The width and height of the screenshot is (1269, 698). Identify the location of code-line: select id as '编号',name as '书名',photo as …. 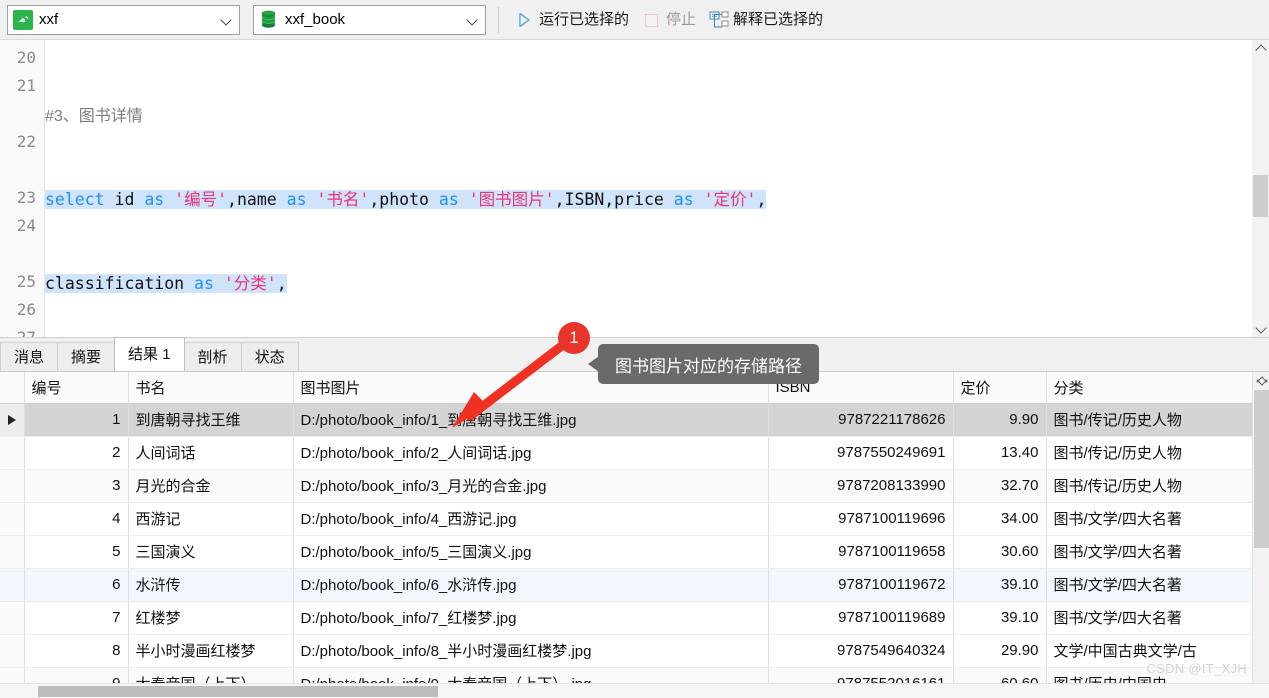
(406, 199).